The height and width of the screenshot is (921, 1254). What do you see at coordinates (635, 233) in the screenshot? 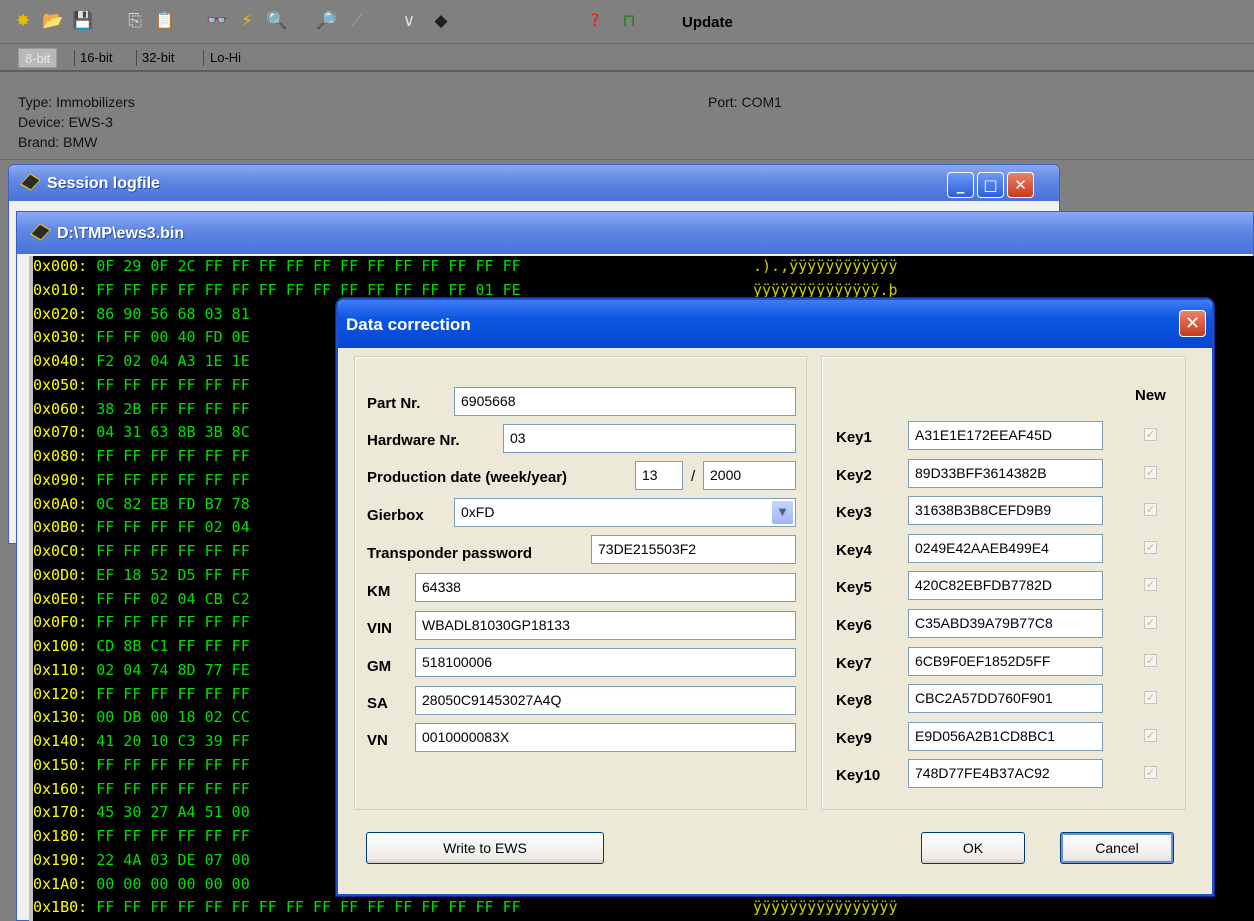
I see `bin-file-titlebar: D:\TMP\ews3.bin` at bounding box center [635, 233].